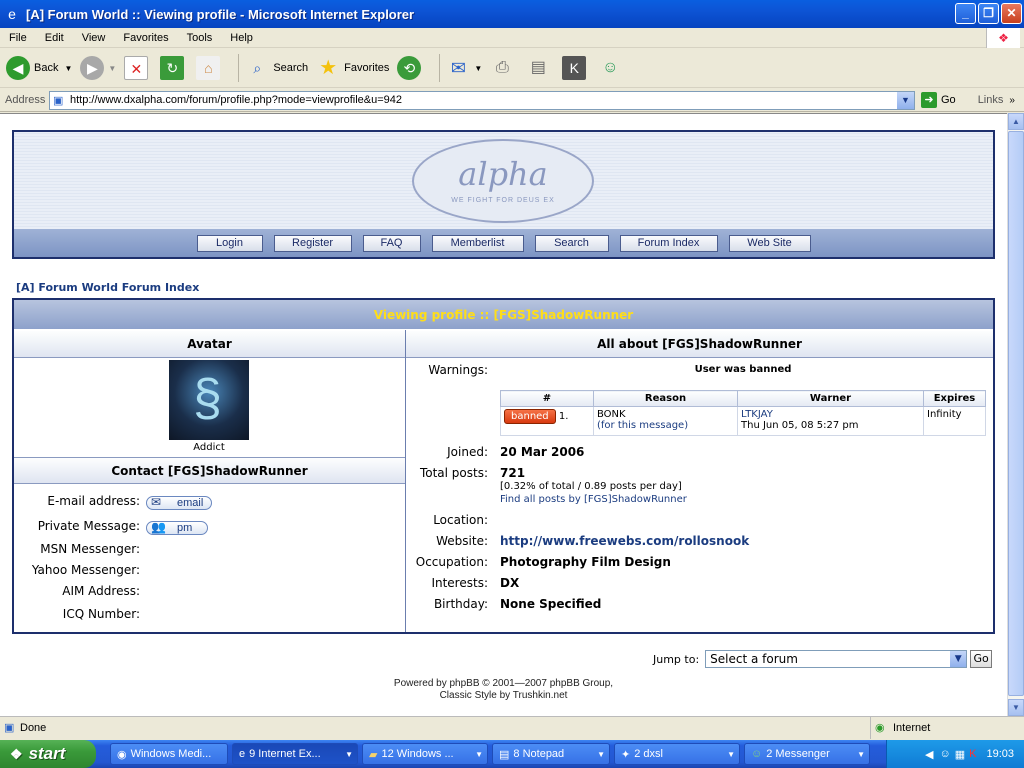 This screenshot has height=768, width=1024. What do you see at coordinates (571, 243) in the screenshot?
I see `nav-search: Search` at bounding box center [571, 243].